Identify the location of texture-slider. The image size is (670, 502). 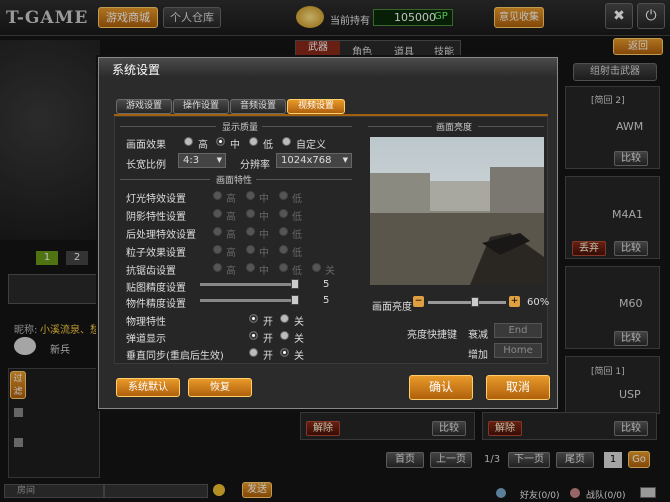
(249, 284).